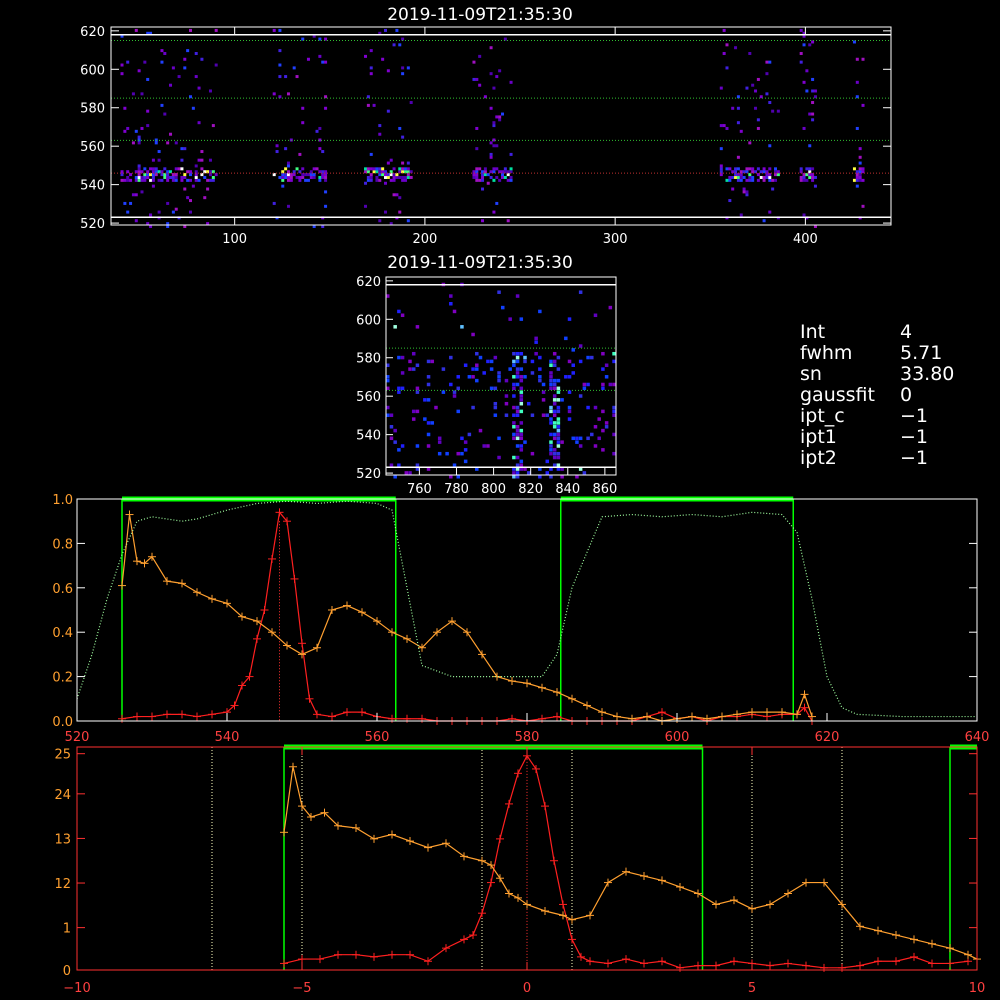 This screenshot has height=1000, width=1000. What do you see at coordinates (467, 618) in the screenshot?
I see `orange-series-line` at bounding box center [467, 618].